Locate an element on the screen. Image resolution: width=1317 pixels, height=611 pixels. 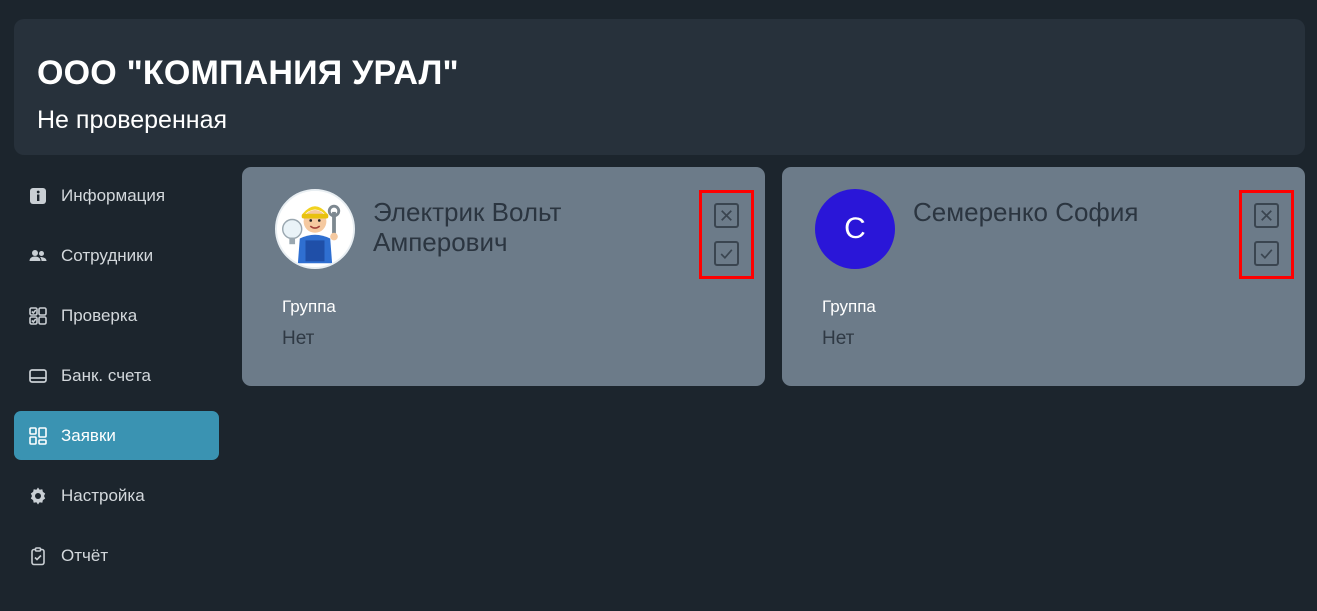
sidebar-item-label: Проверка is located at coordinates (99, 315).